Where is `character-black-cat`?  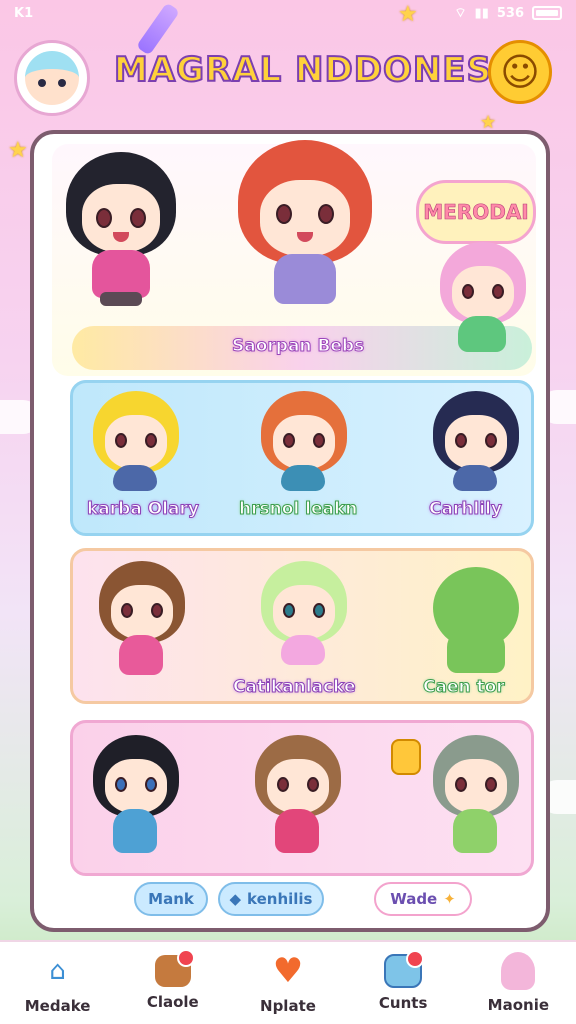 character-black-cat is located at coordinates (148, 815).